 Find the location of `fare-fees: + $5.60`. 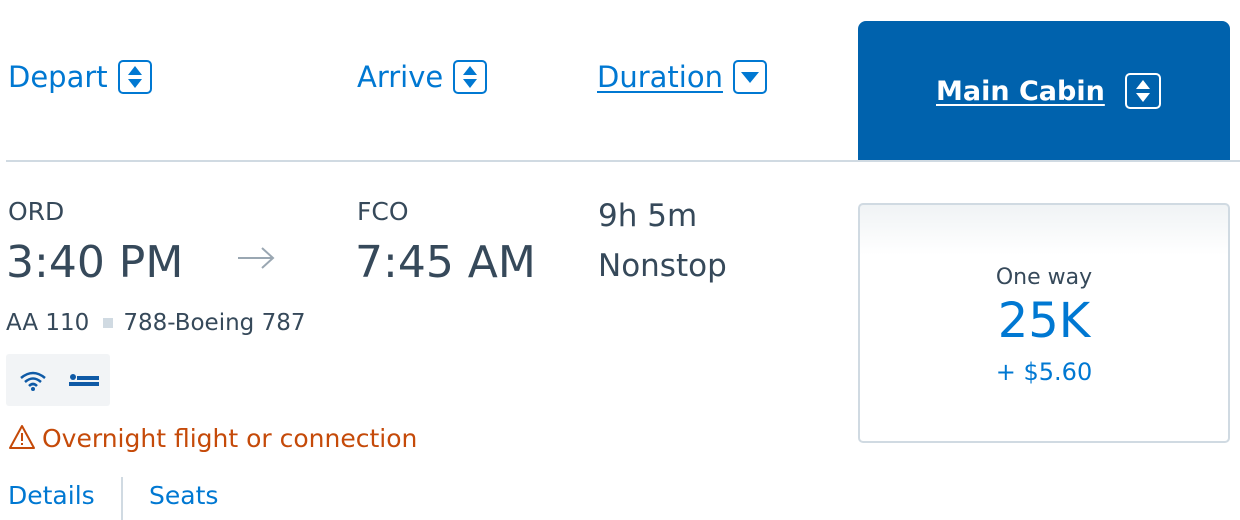

fare-fees: + $5.60 is located at coordinates (1044, 372).